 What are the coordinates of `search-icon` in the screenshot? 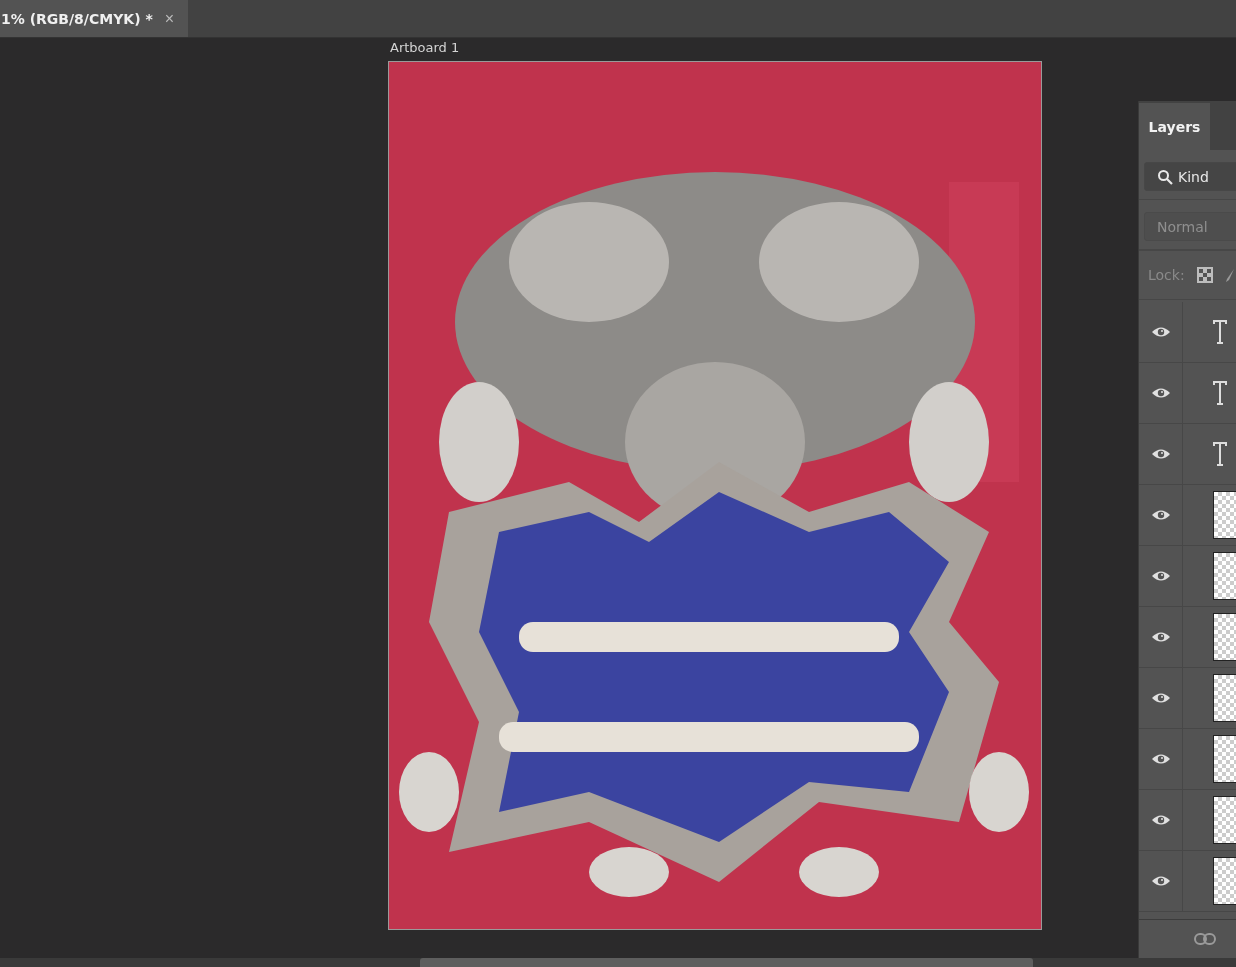 It's located at (1165, 176).